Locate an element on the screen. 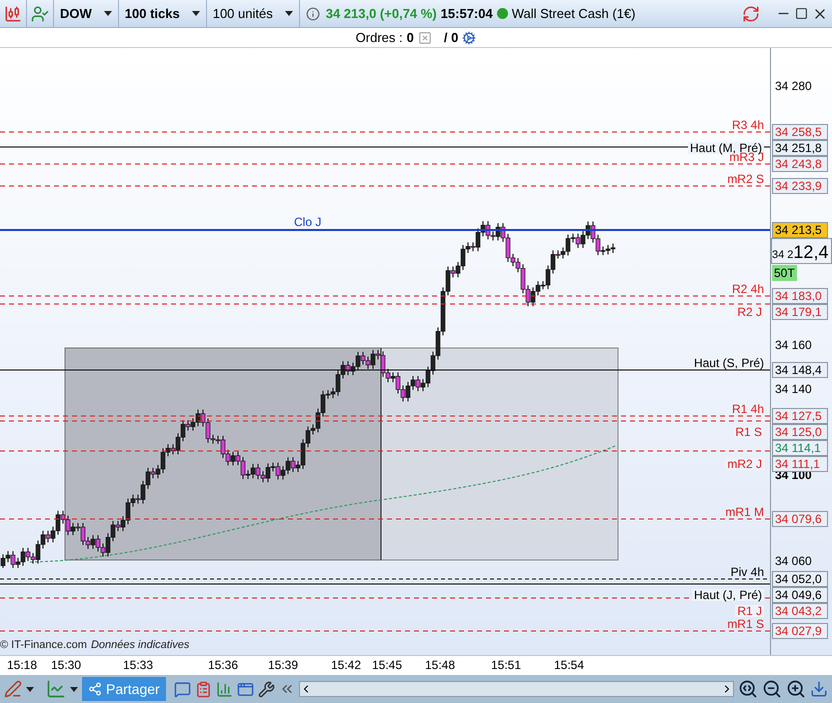 The height and width of the screenshot is (703, 832). level-label: Clo J is located at coordinates (308, 222).